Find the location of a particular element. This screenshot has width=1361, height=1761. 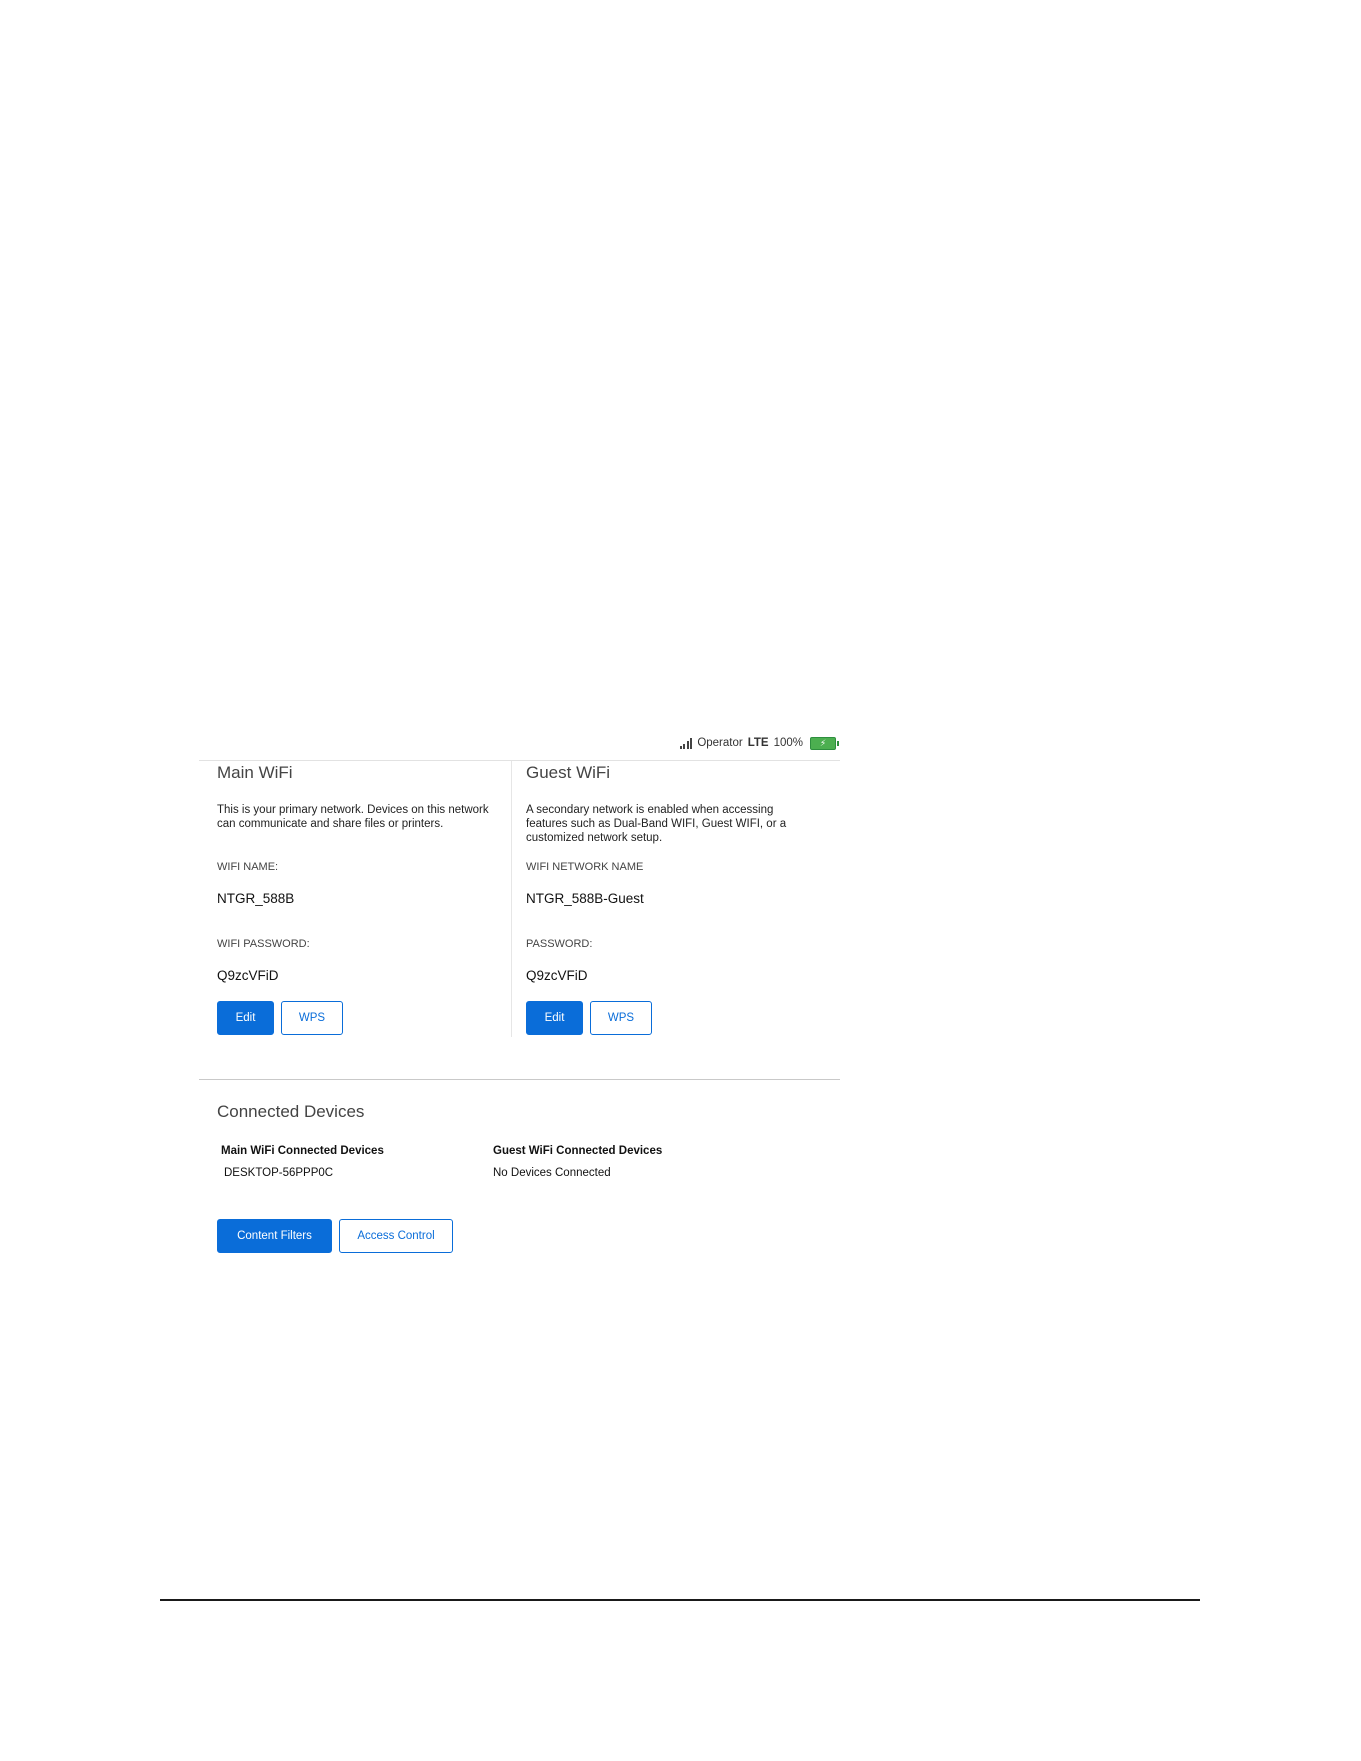

access-control-button: Access Control is located at coordinates (396, 1236).